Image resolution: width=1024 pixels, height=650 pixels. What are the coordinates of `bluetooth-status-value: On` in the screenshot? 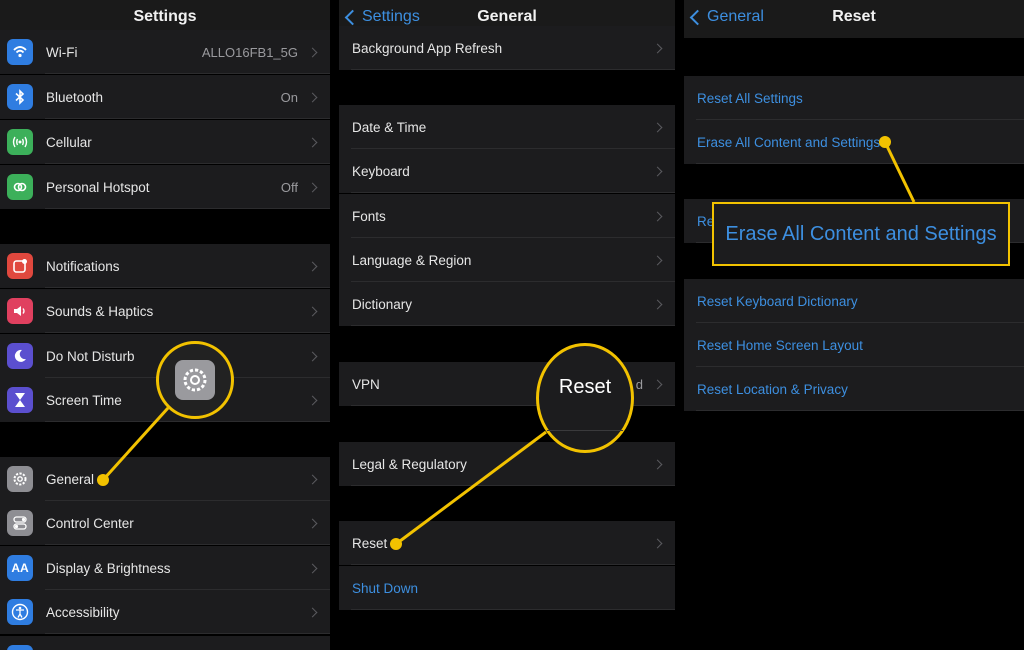 It's located at (289, 97).